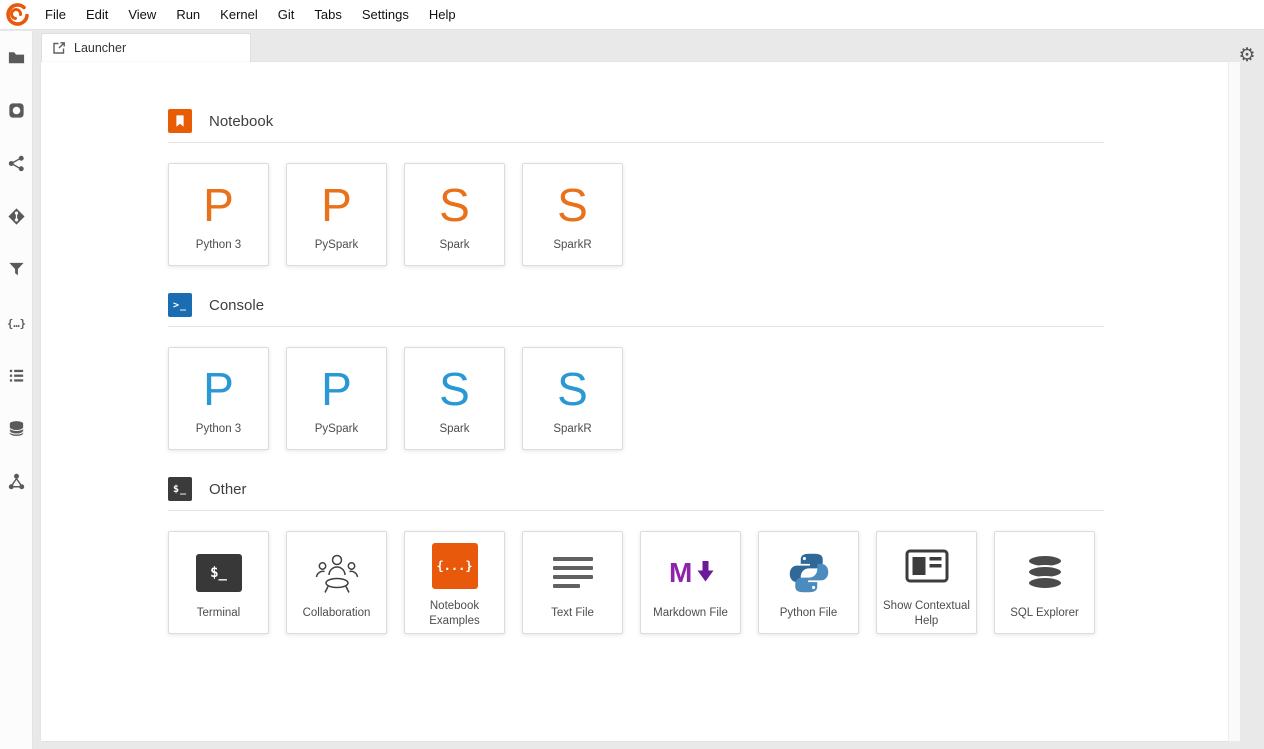  Describe the element at coordinates (648, 46) in the screenshot. I see `tab-bar: Launcher` at that location.